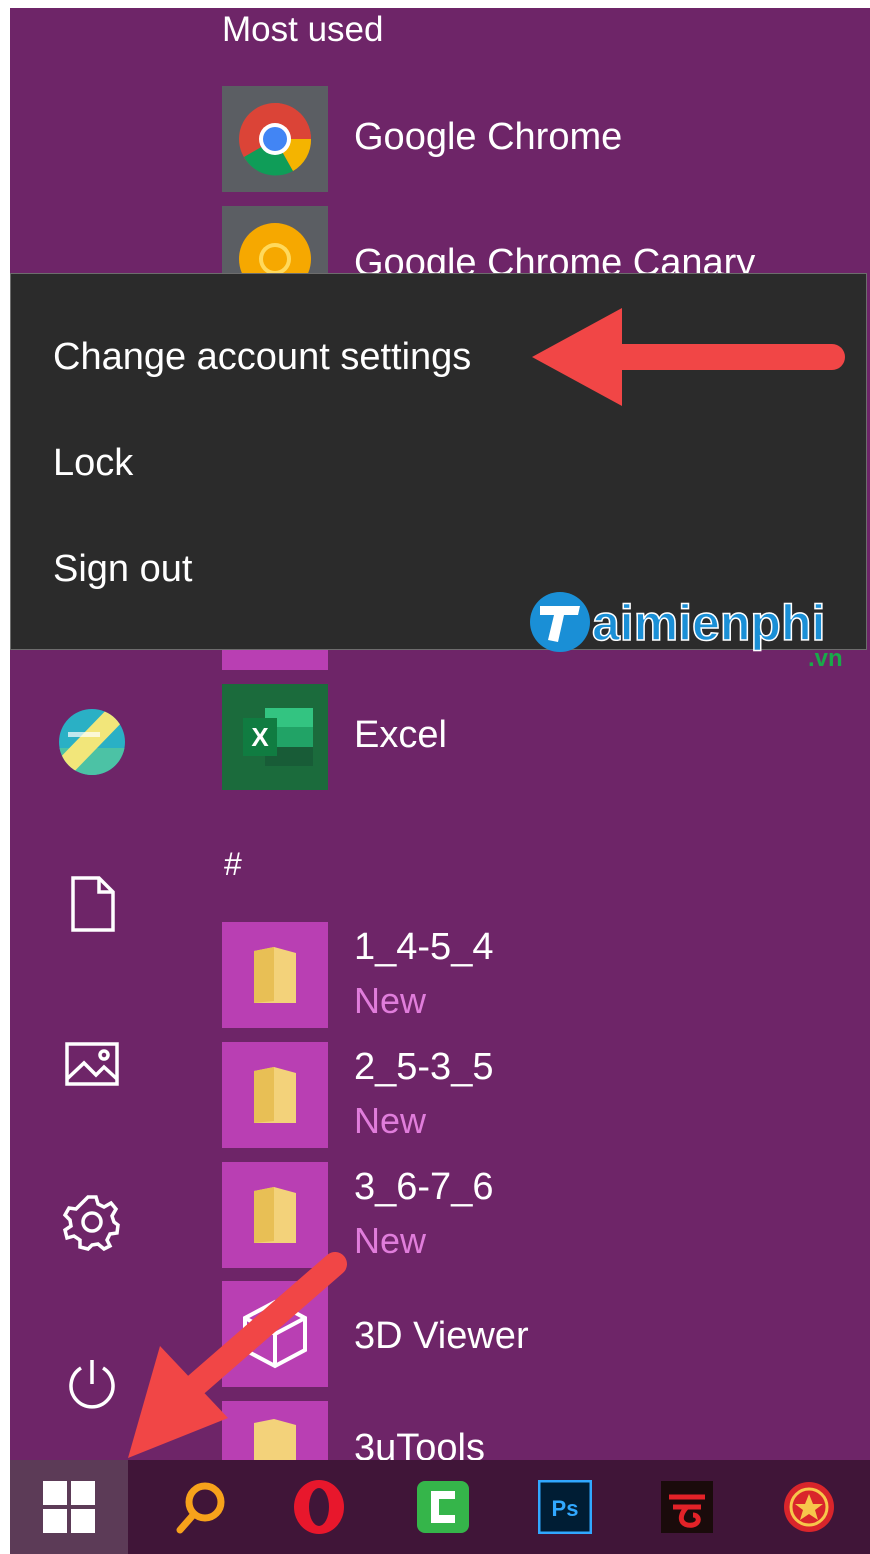 This screenshot has height=1554, width=870. I want to click on windows-start-icon, so click(69, 1507).